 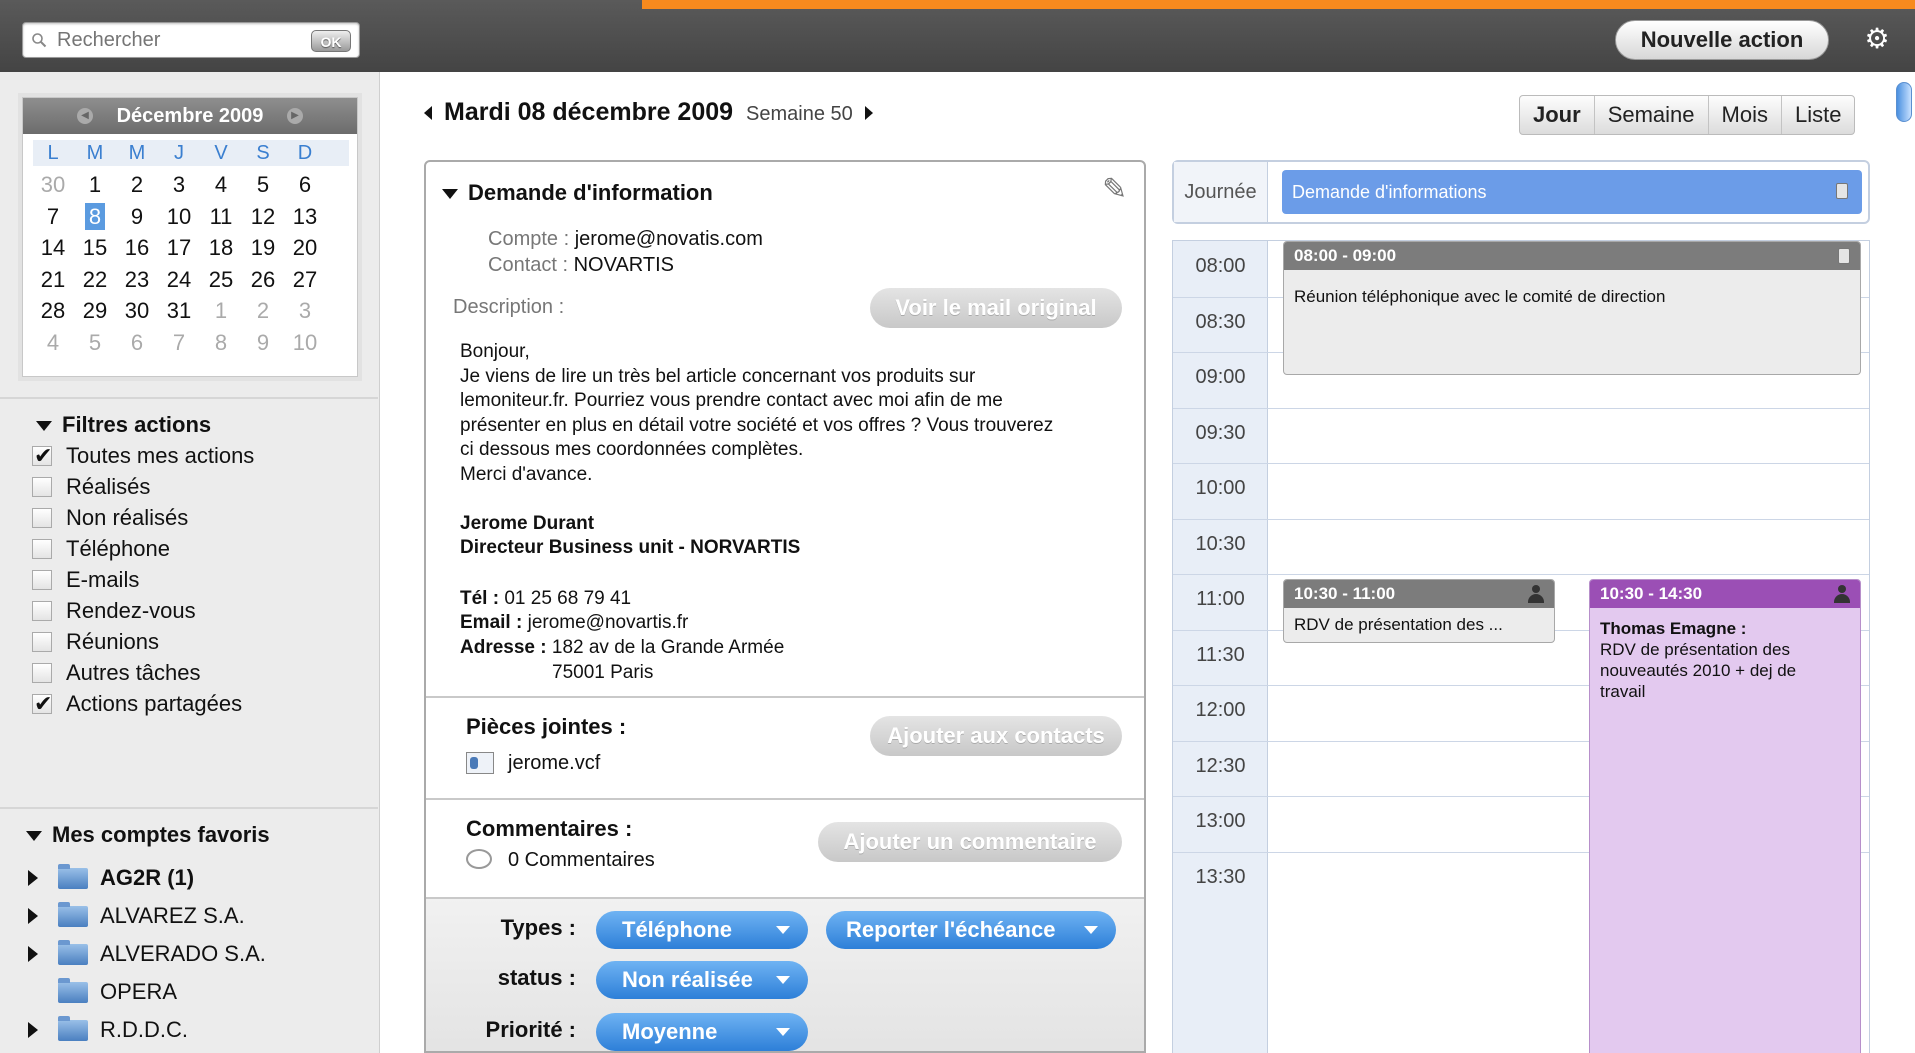 What do you see at coordinates (702, 930) in the screenshot?
I see `type-dropdown: Téléphone` at bounding box center [702, 930].